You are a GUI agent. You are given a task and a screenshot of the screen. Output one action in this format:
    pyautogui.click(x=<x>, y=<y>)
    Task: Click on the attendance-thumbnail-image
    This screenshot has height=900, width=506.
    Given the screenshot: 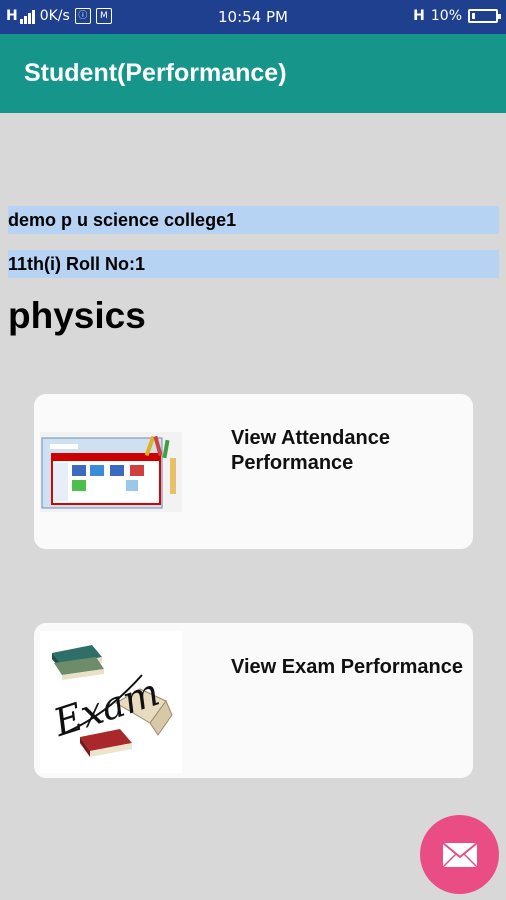 What is the action you would take?
    pyautogui.click(x=111, y=472)
    